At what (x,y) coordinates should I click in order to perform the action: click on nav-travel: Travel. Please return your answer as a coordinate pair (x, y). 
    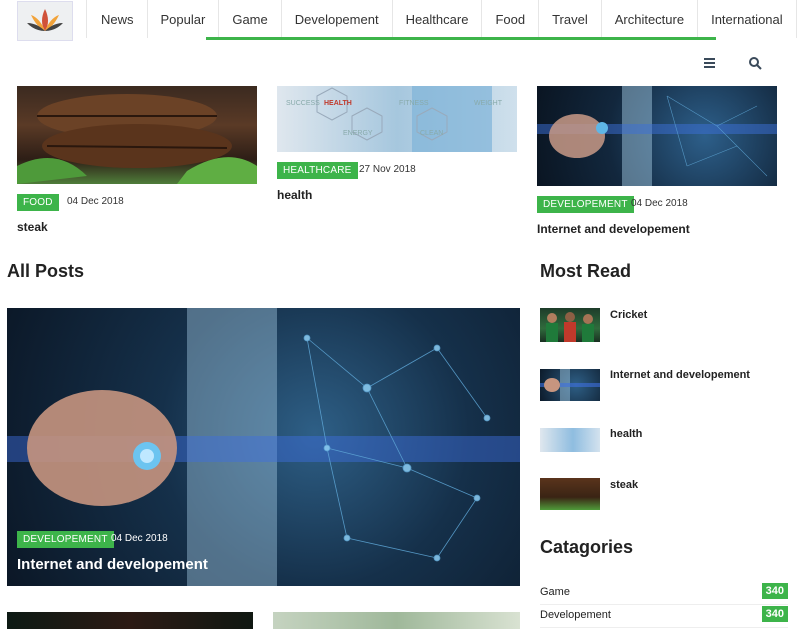
    Looking at the image, I should click on (569, 19).